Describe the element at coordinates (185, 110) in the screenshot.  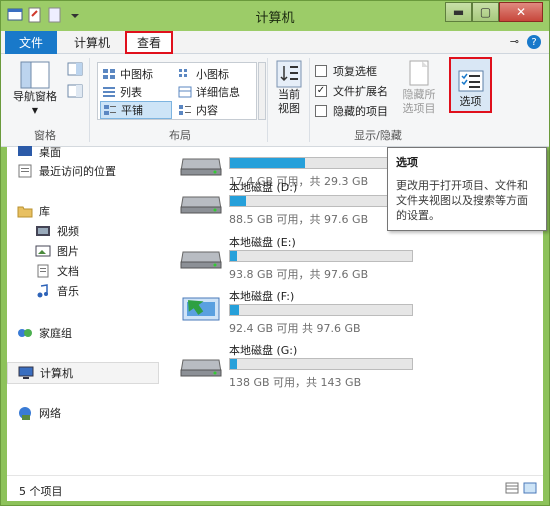
I see `content-icon` at that location.